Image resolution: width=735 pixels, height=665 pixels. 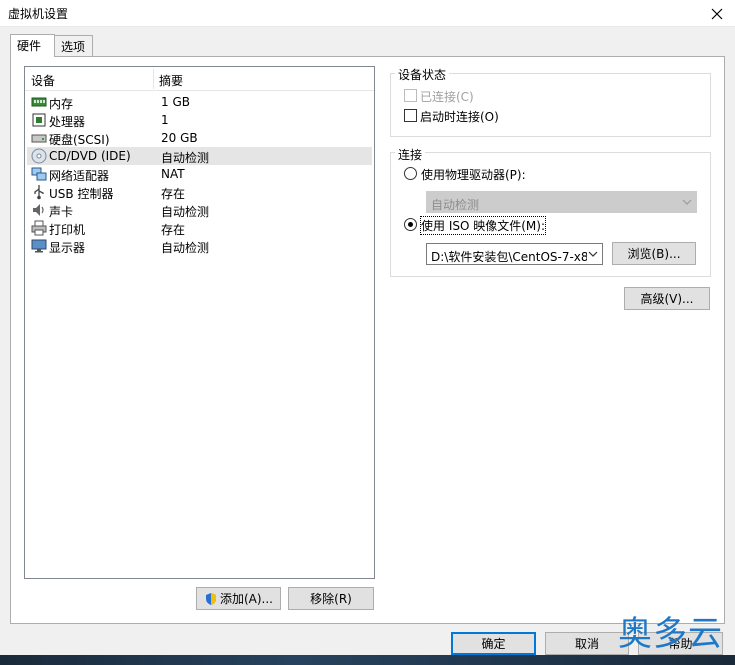 I want to click on column-separator, so click(x=153, y=79).